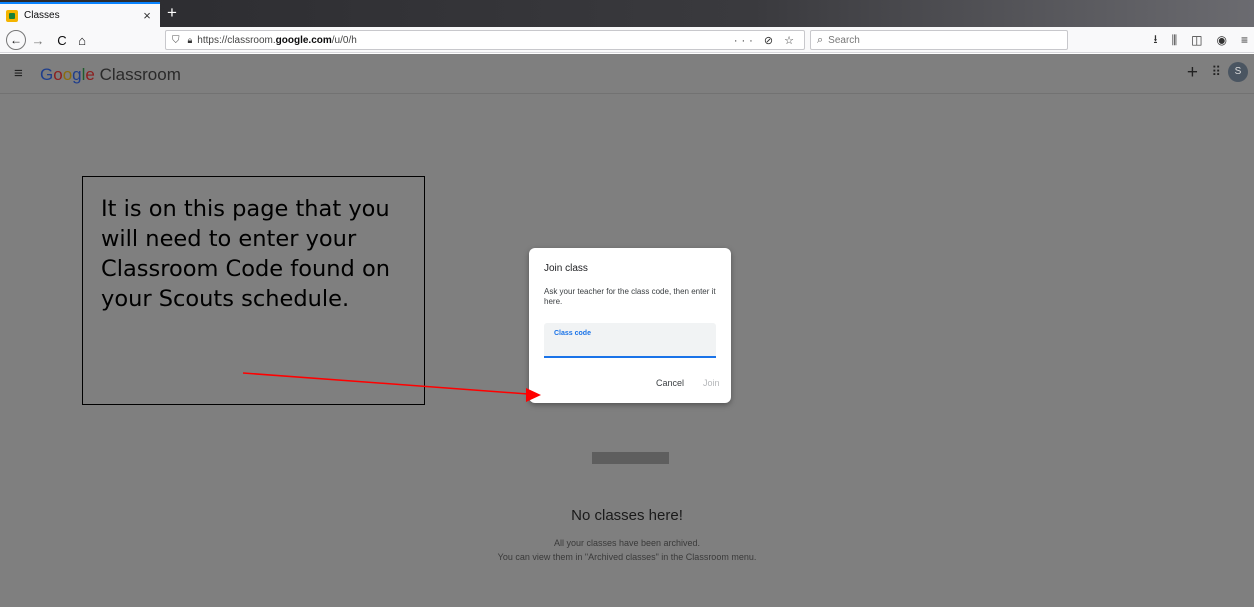  What do you see at coordinates (1175, 40) in the screenshot?
I see `library-icon: ⫼` at bounding box center [1175, 40].